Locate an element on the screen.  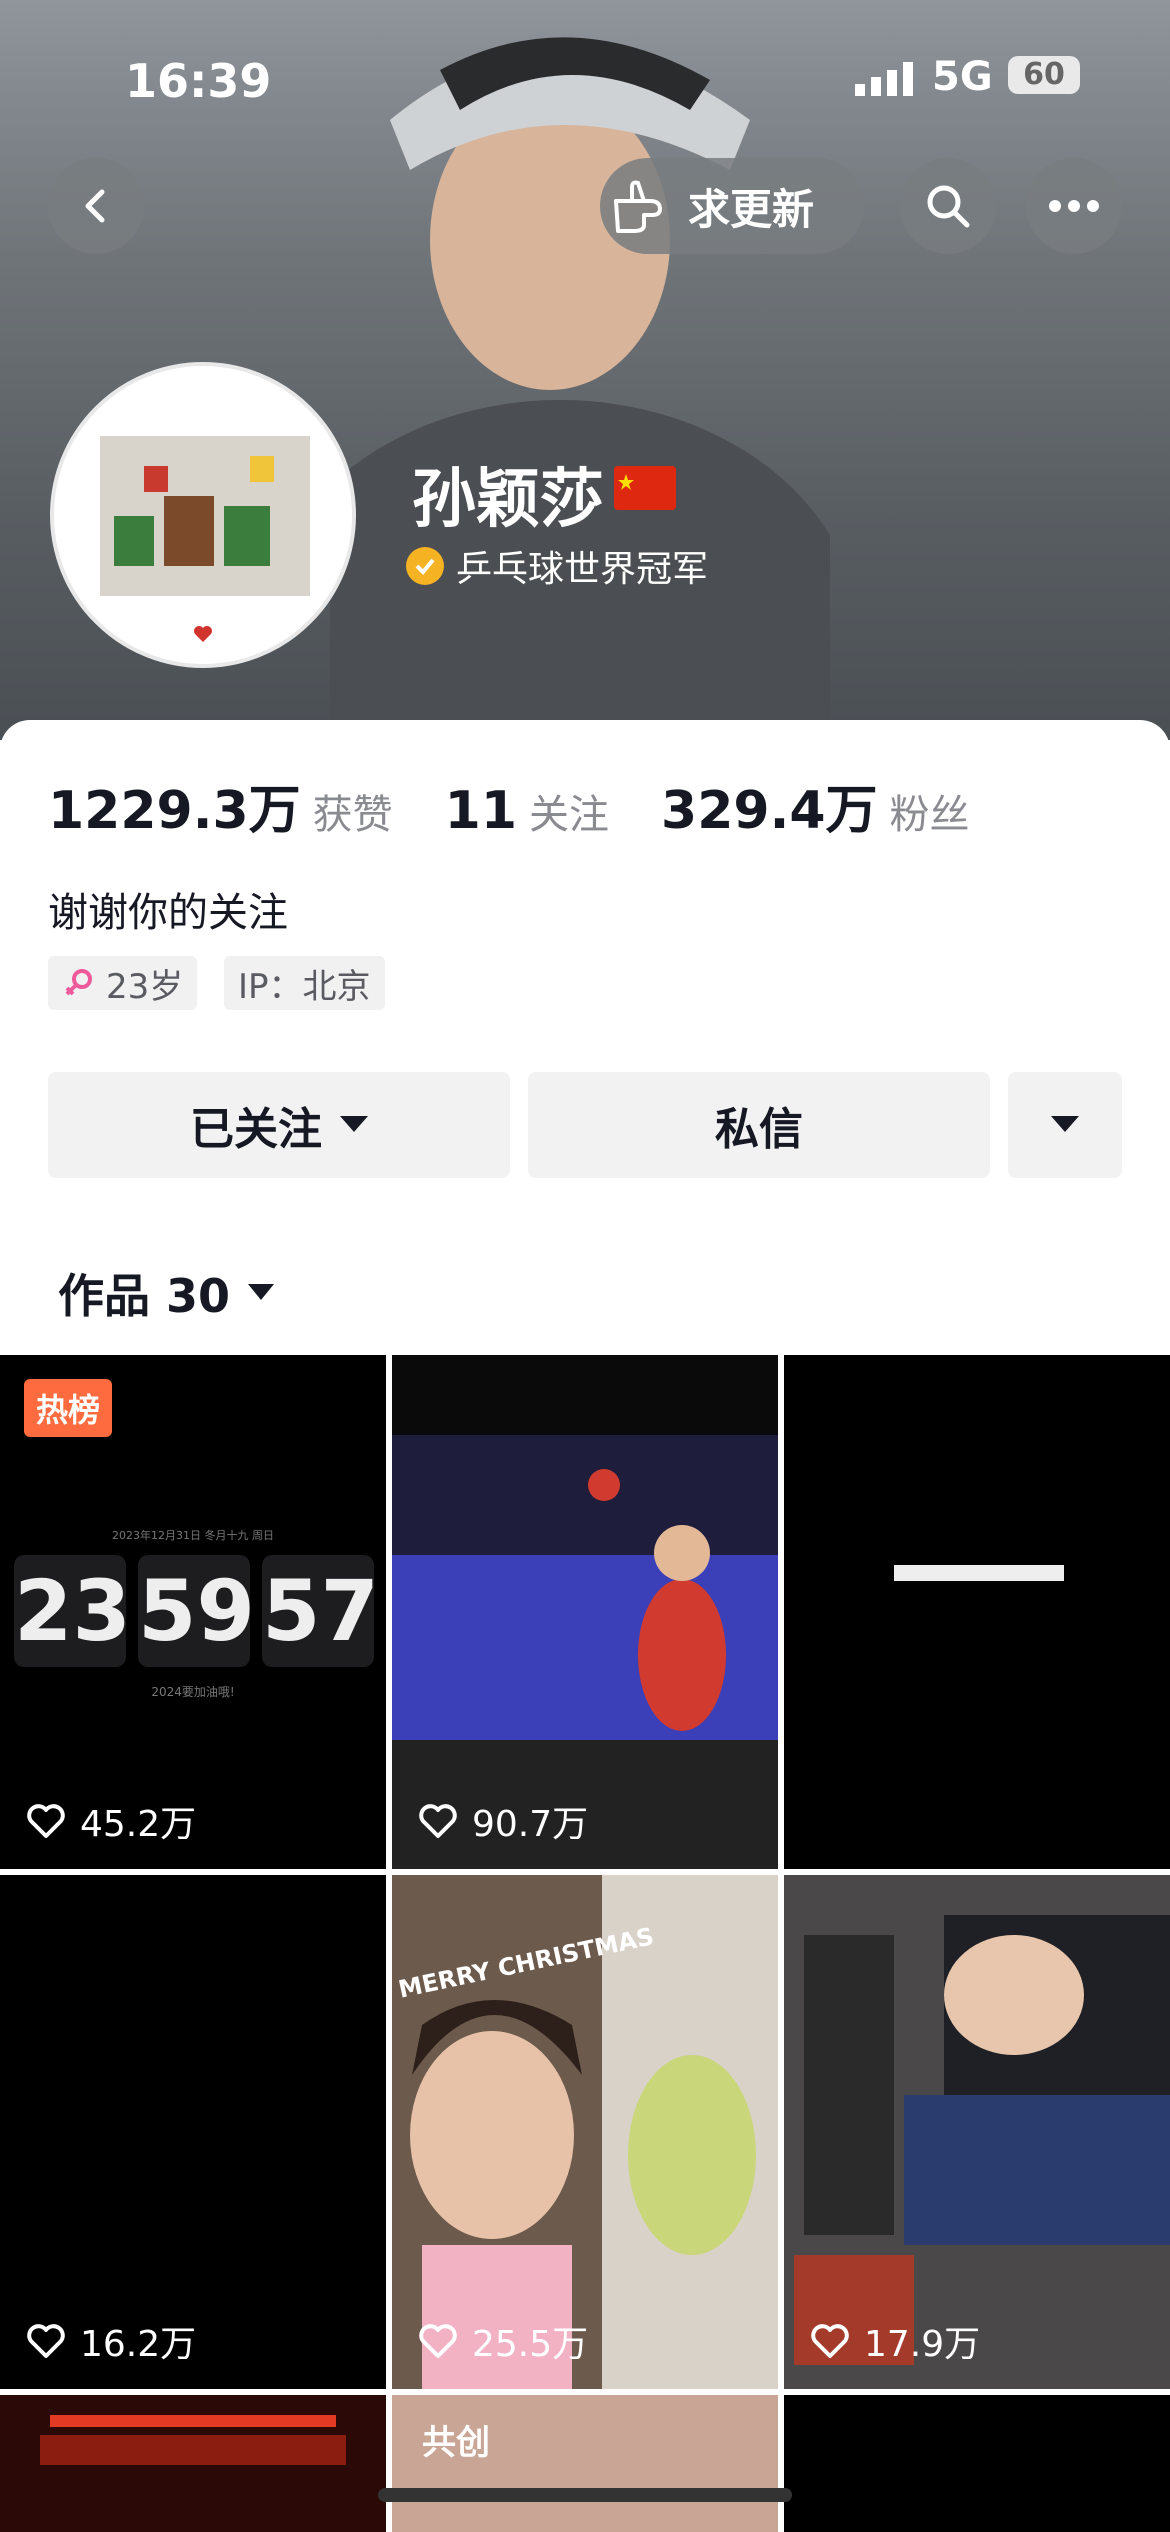
ip-text: IP：北京 is located at coordinates (304, 986).